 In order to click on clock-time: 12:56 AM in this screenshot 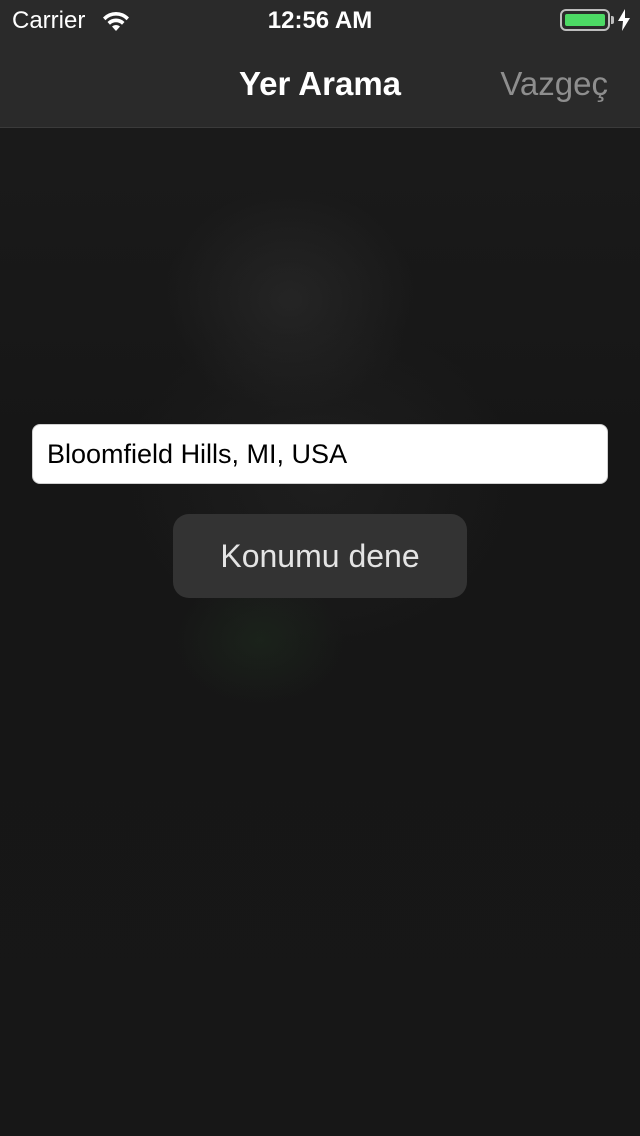, I will do `click(320, 20)`.